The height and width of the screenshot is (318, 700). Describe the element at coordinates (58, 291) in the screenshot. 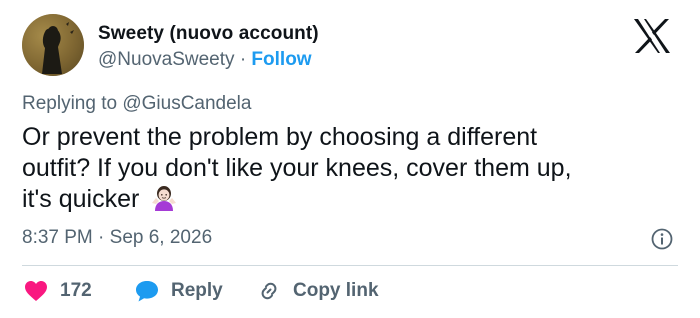

I see `like-button: 172` at that location.